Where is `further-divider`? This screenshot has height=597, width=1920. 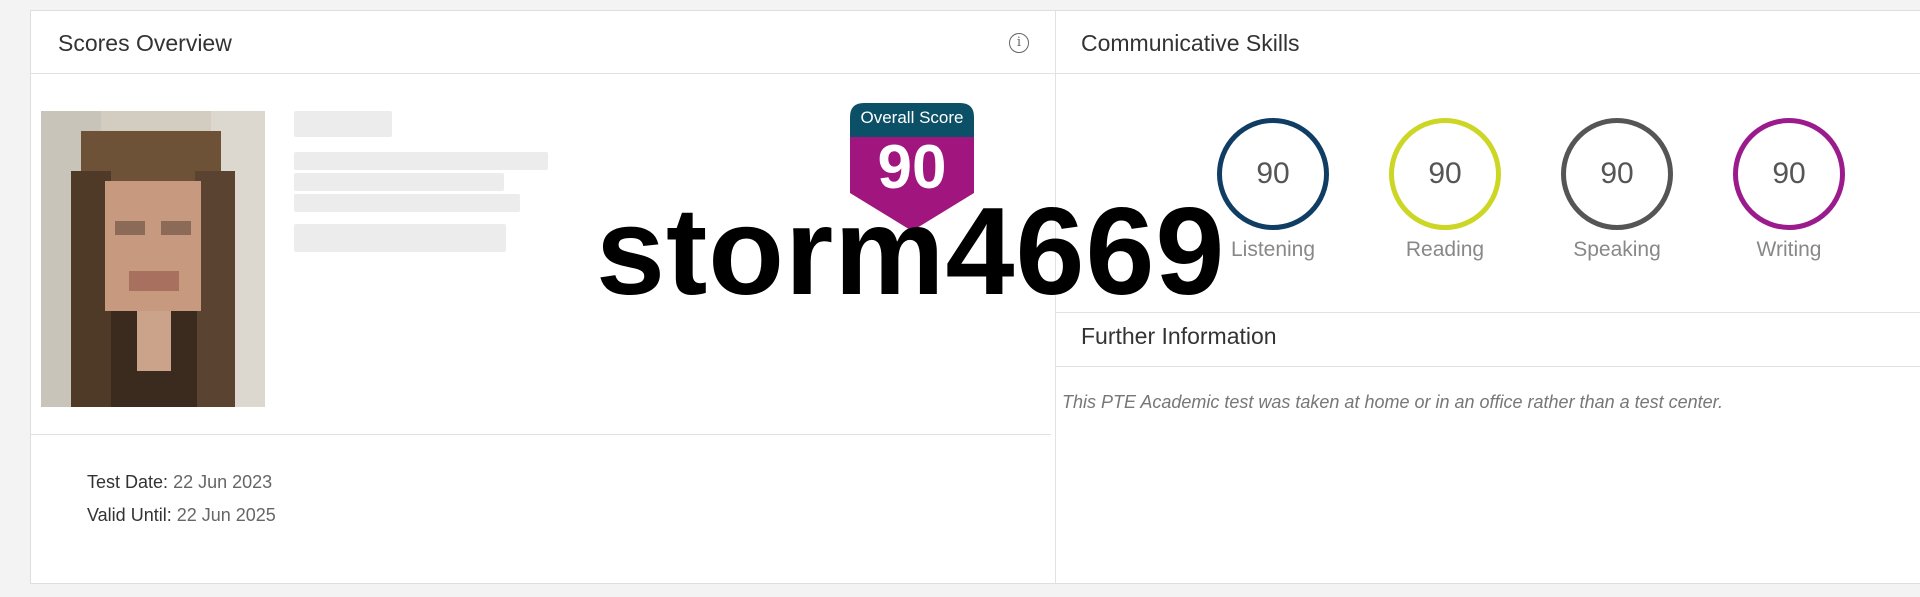 further-divider is located at coordinates (1488, 366).